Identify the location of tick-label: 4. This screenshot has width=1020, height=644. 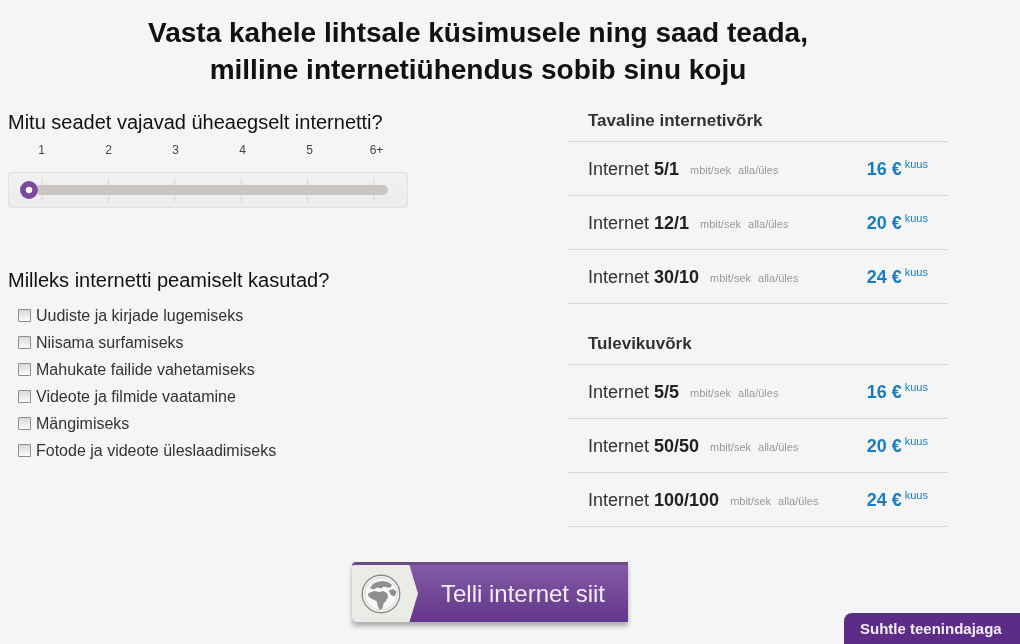
(242, 150).